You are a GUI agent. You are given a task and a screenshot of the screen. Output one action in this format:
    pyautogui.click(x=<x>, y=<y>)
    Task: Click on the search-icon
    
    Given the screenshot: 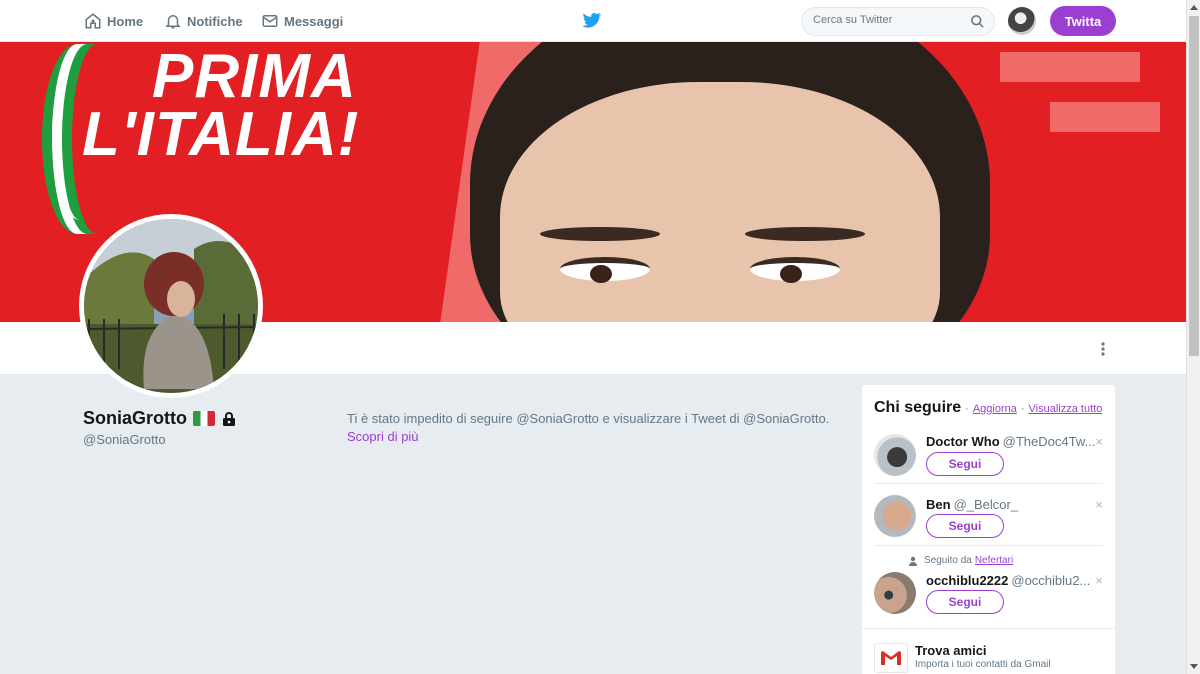 What is the action you would take?
    pyautogui.click(x=977, y=24)
    